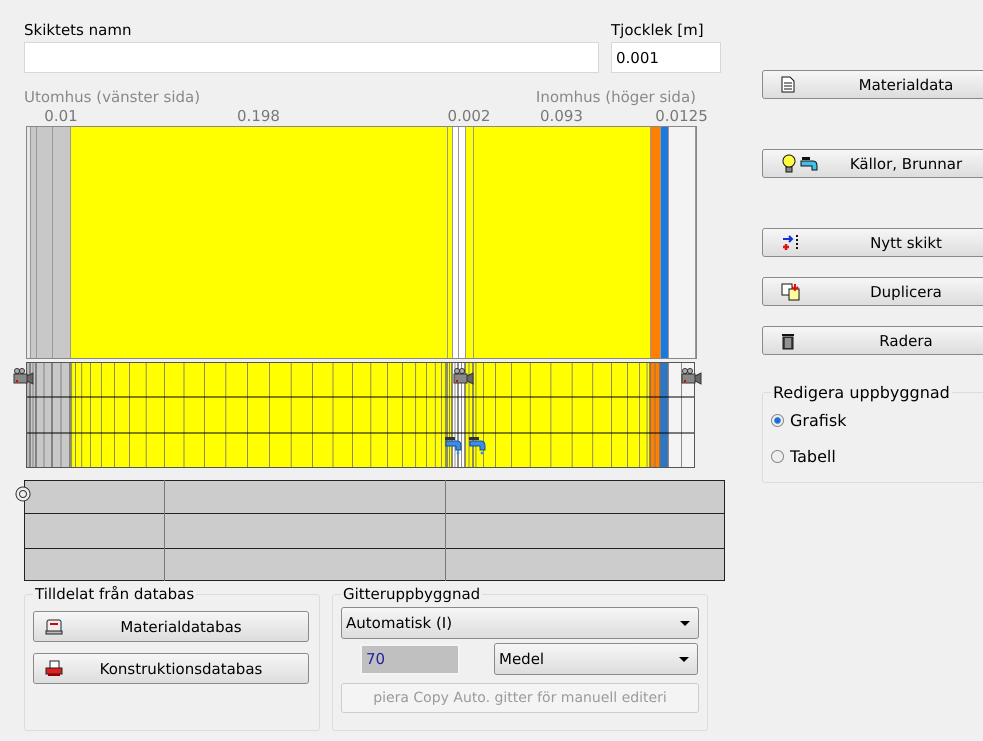 This screenshot has height=741, width=983. I want to click on grid-count-field: 70, so click(410, 659).